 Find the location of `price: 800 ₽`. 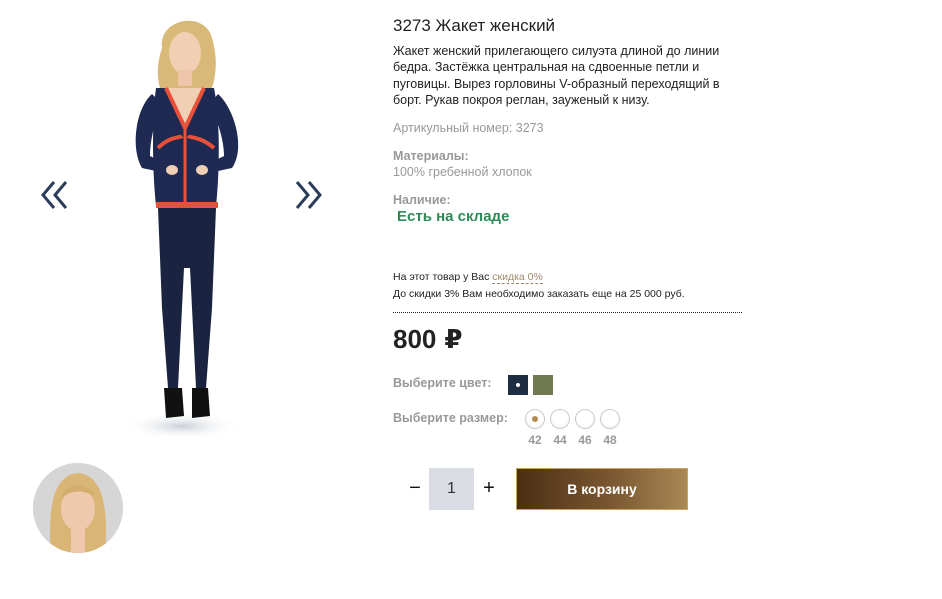

price: 800 ₽ is located at coordinates (427, 339).